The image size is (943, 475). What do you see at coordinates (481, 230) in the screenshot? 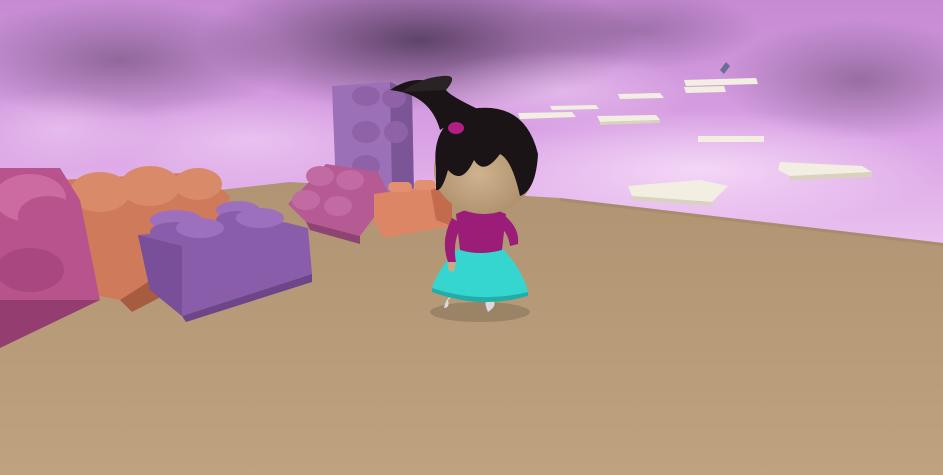
I see `shirt` at bounding box center [481, 230].